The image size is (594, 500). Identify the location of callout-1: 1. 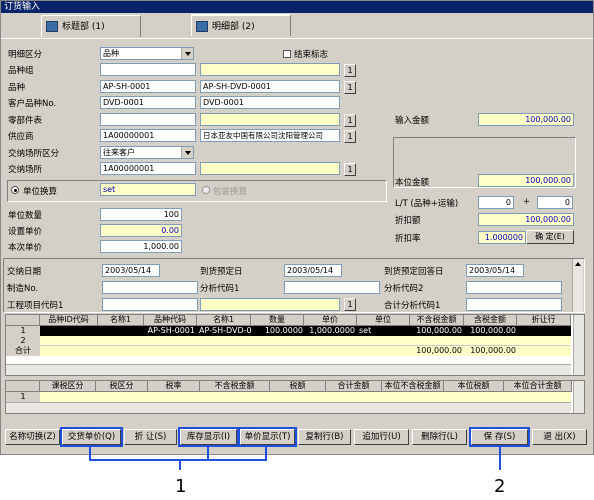
(181, 486).